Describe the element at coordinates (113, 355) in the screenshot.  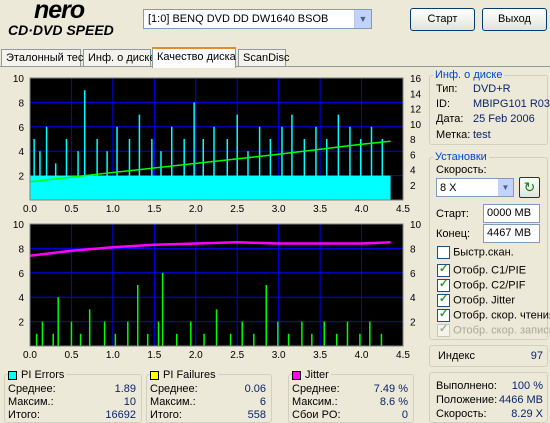
I see `chart-1-x-tick-label: 1.0` at that location.